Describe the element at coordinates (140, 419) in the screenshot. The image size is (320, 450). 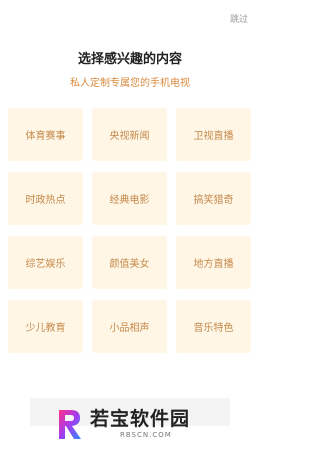
I see `watermark-title: 若宝软件园` at that location.